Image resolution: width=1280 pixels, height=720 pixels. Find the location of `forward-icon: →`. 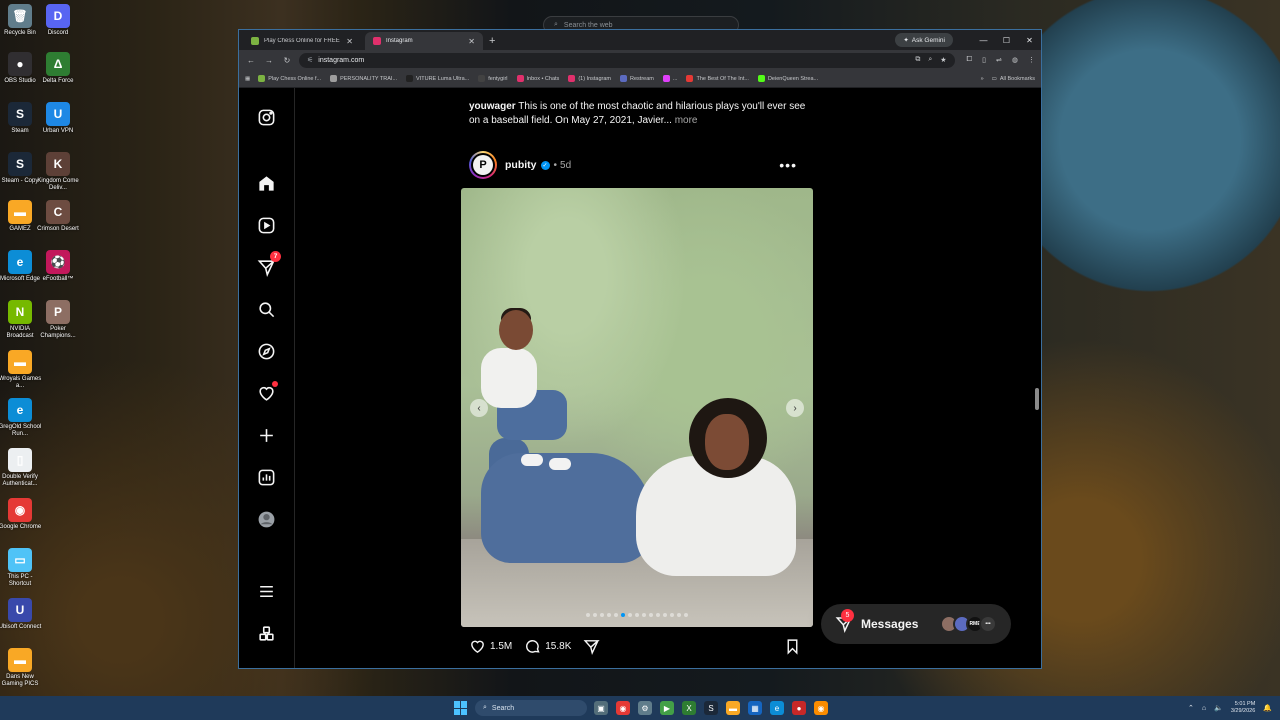

forward-icon: → is located at coordinates (269, 60).